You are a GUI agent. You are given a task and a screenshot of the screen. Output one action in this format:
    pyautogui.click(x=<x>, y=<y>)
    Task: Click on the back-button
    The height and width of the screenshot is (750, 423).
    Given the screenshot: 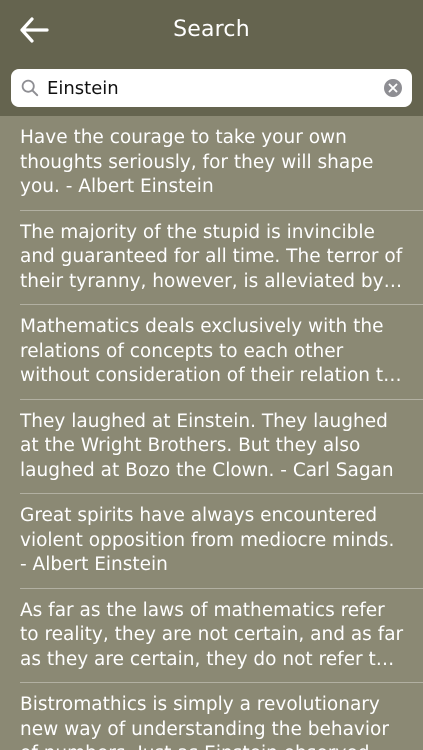 What is the action you would take?
    pyautogui.click(x=34, y=30)
    